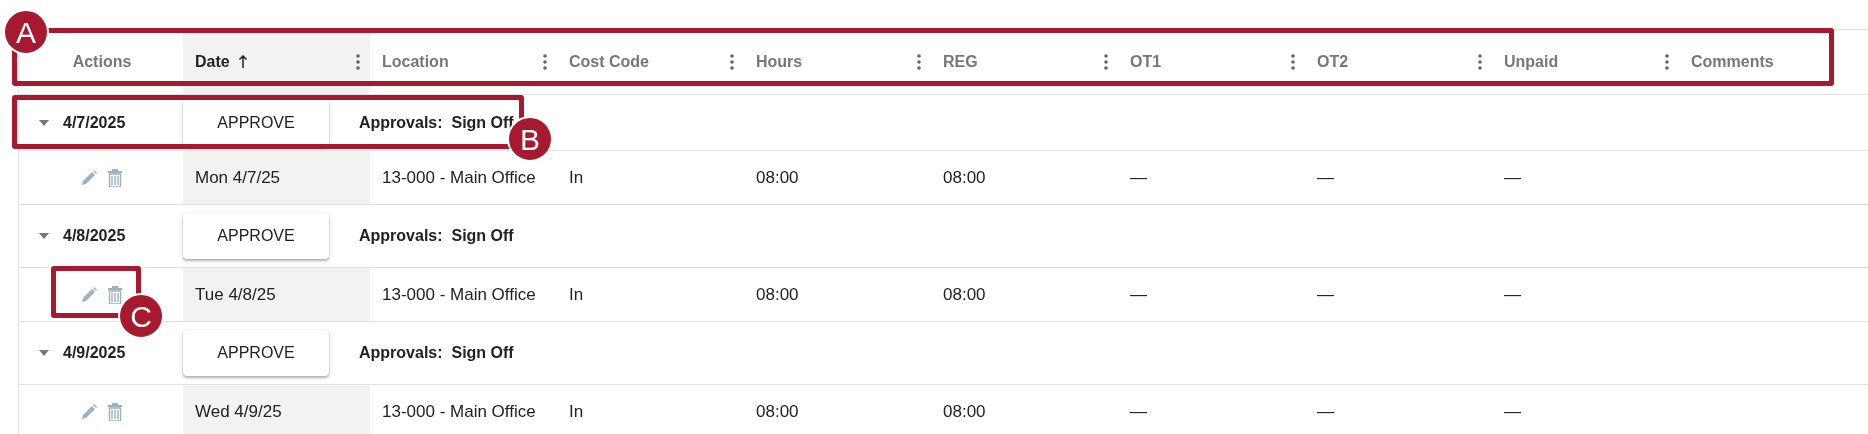  I want to click on column-header: OT2, so click(1333, 62).